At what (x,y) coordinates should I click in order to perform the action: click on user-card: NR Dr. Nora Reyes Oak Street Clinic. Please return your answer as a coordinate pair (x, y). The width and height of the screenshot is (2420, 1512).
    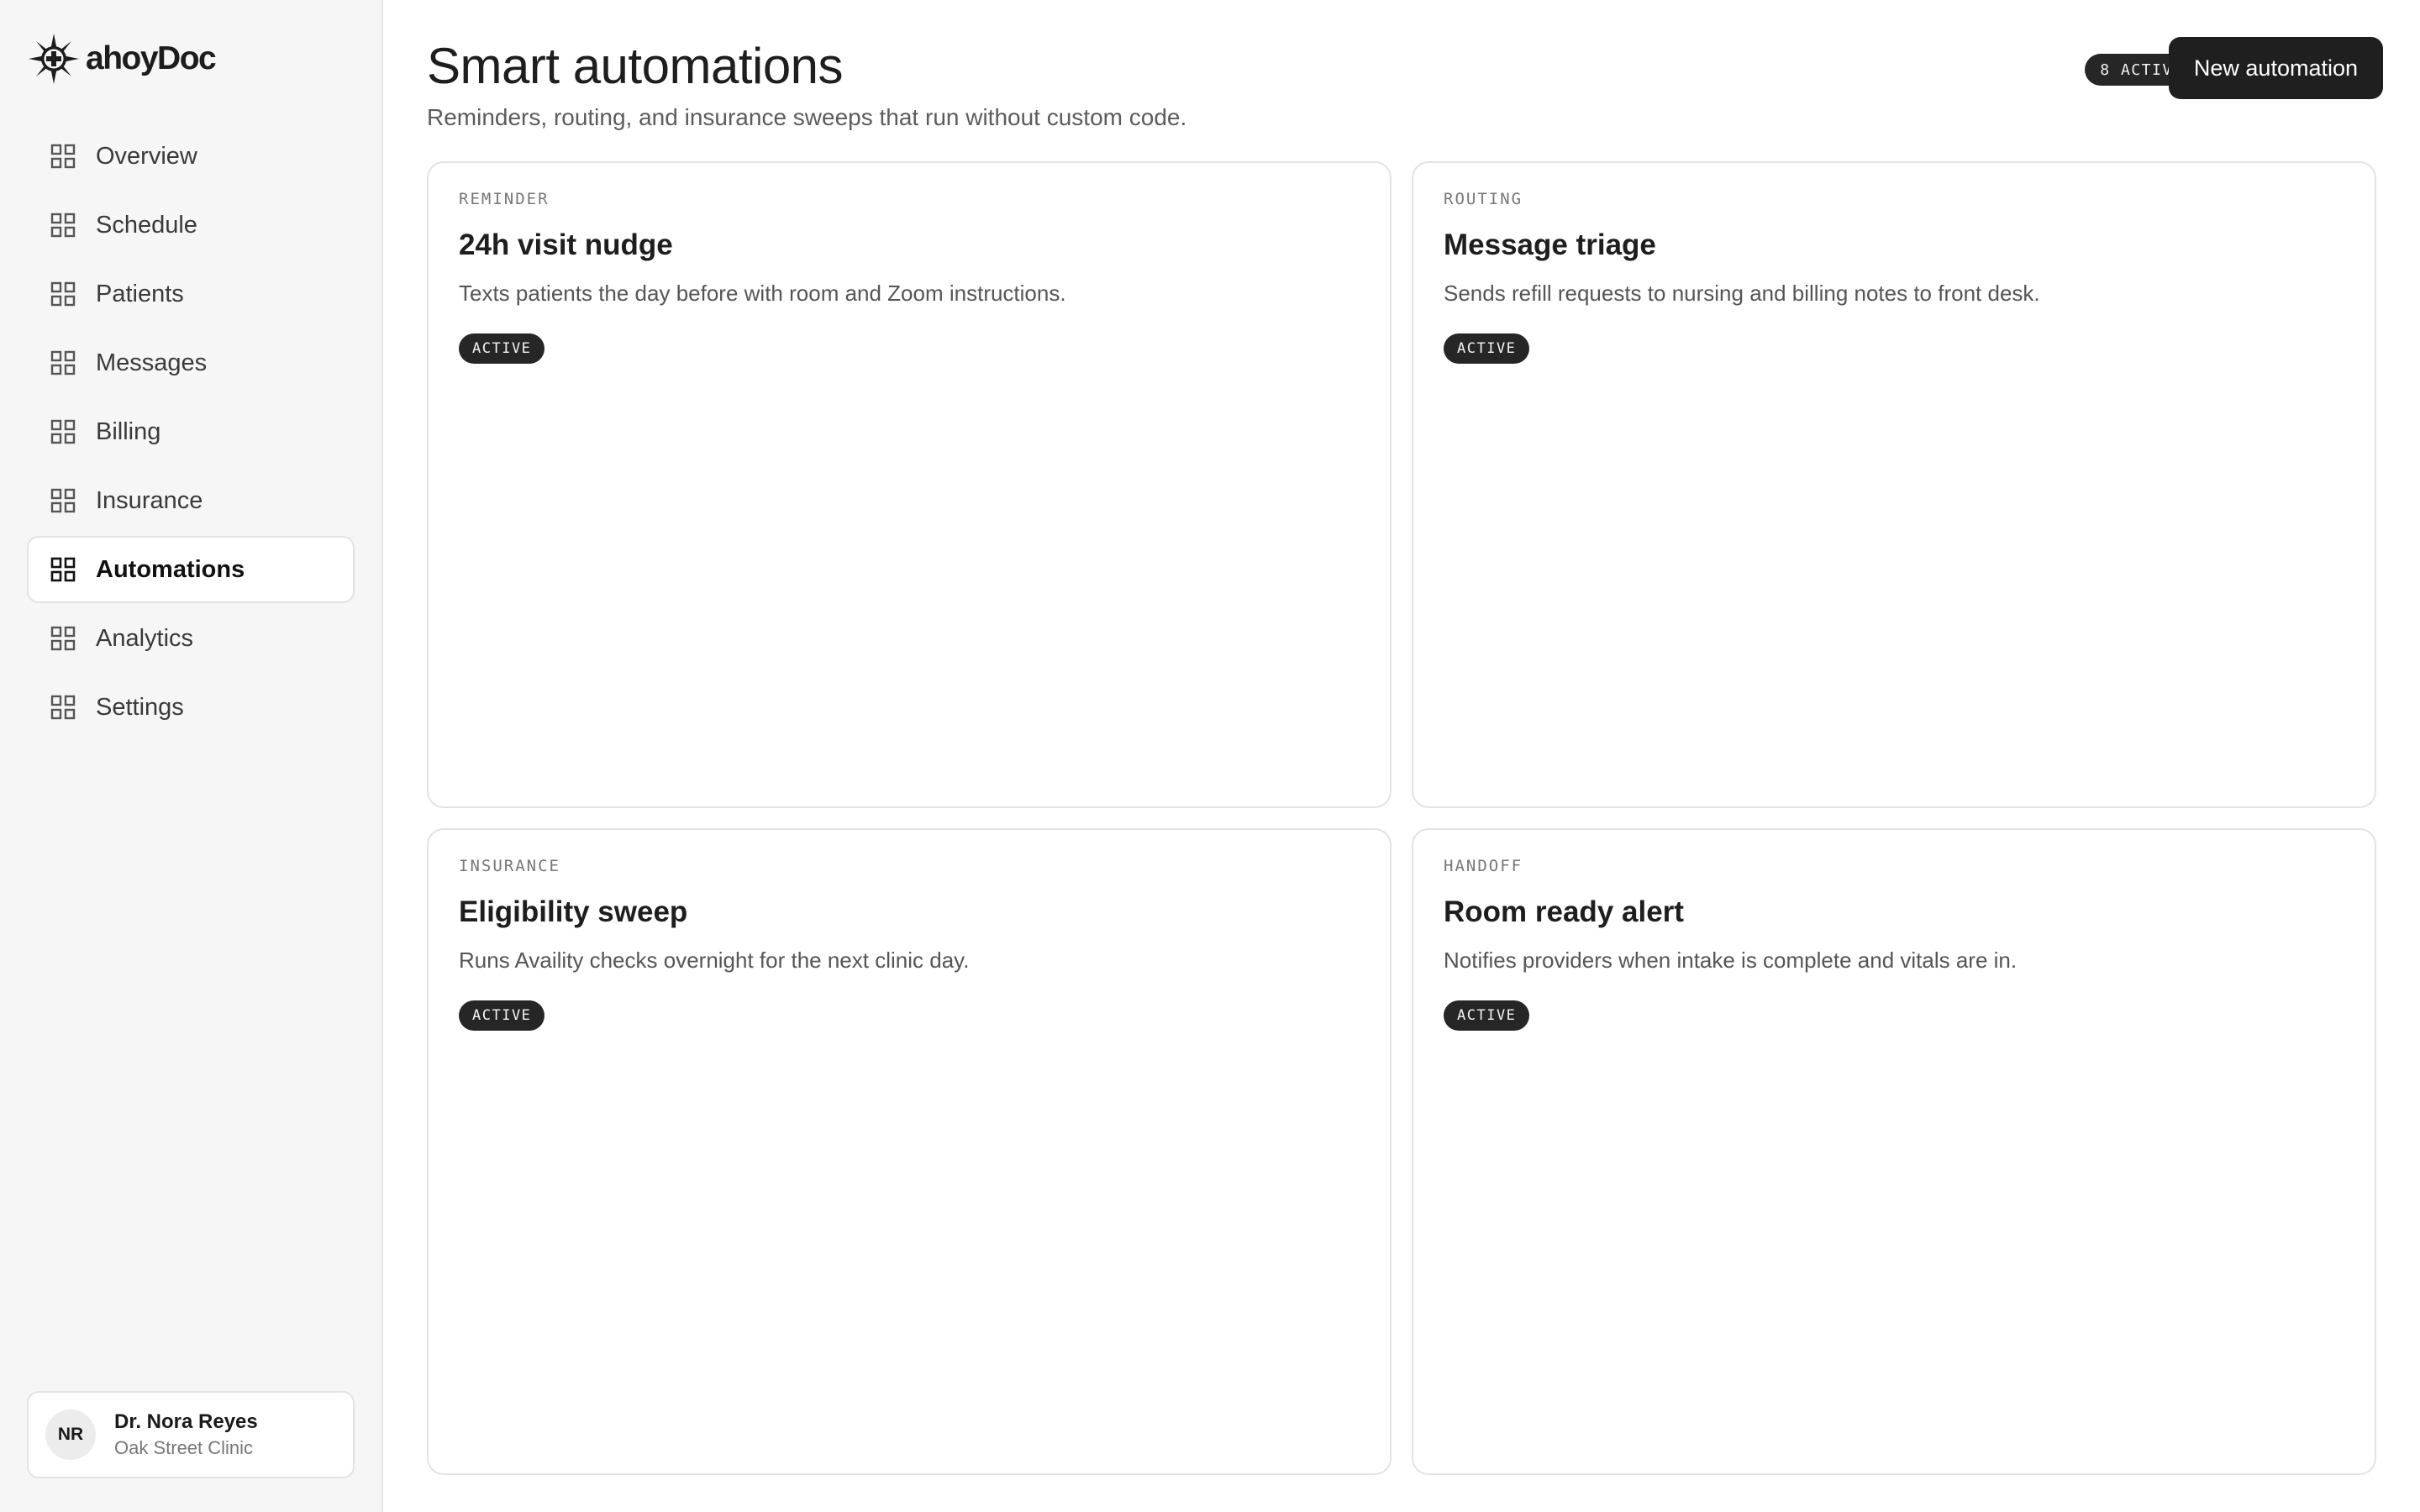
    Looking at the image, I should click on (191, 1434).